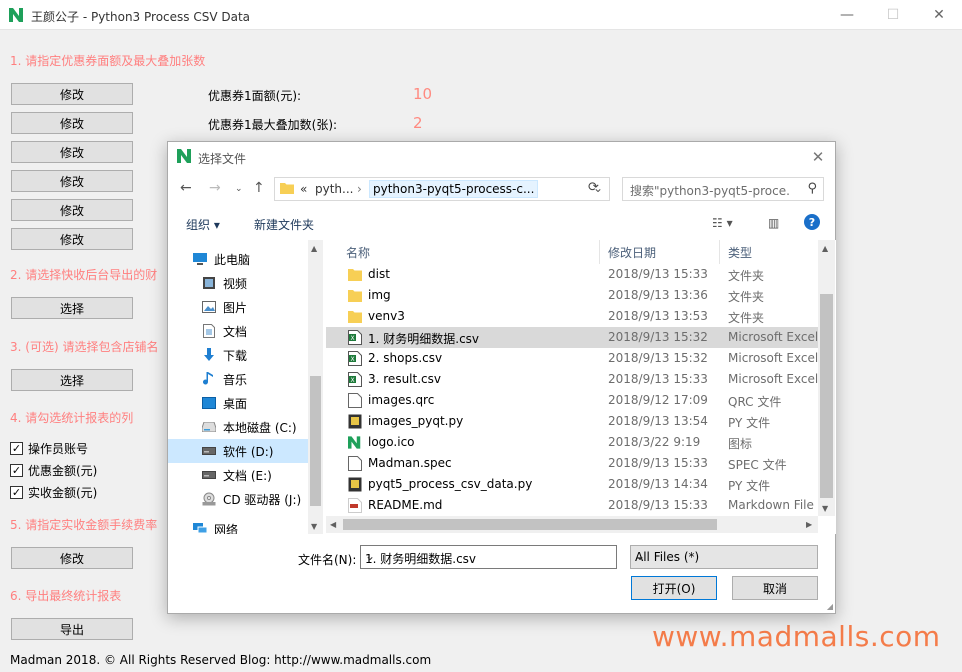 Image resolution: width=962 pixels, height=672 pixels. What do you see at coordinates (238, 355) in the screenshot?
I see `tree-item-downloads: 下载` at bounding box center [238, 355].